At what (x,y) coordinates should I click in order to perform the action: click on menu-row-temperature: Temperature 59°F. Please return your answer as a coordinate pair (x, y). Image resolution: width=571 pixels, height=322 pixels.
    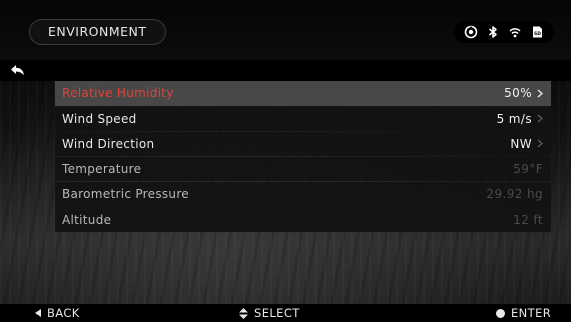
    Looking at the image, I should click on (303, 169).